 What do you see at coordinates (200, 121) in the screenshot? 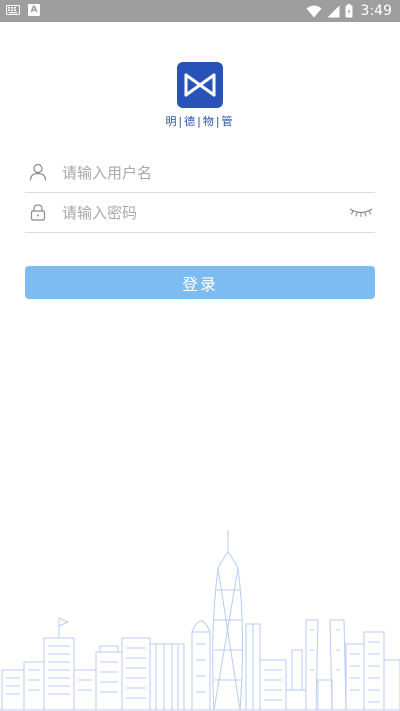
I see `logo-text: 明|德|物|管` at bounding box center [200, 121].